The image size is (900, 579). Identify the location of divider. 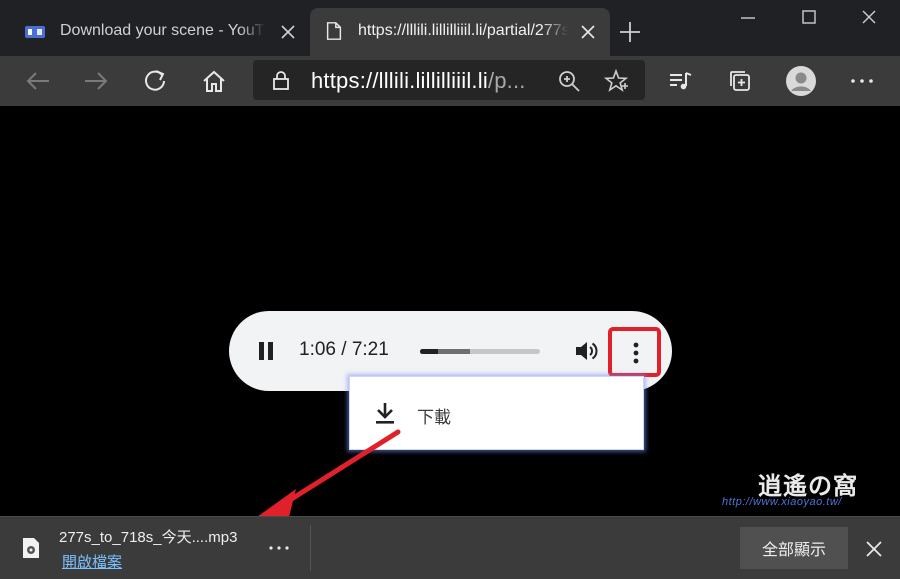
(310, 548).